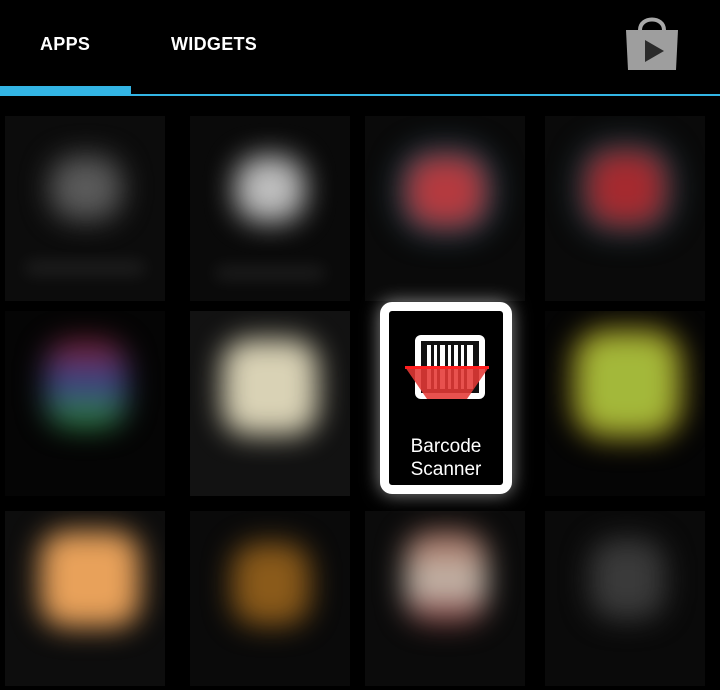 This screenshot has width=720, height=690. I want to click on app-label: Barcode Scanner, so click(446, 458).